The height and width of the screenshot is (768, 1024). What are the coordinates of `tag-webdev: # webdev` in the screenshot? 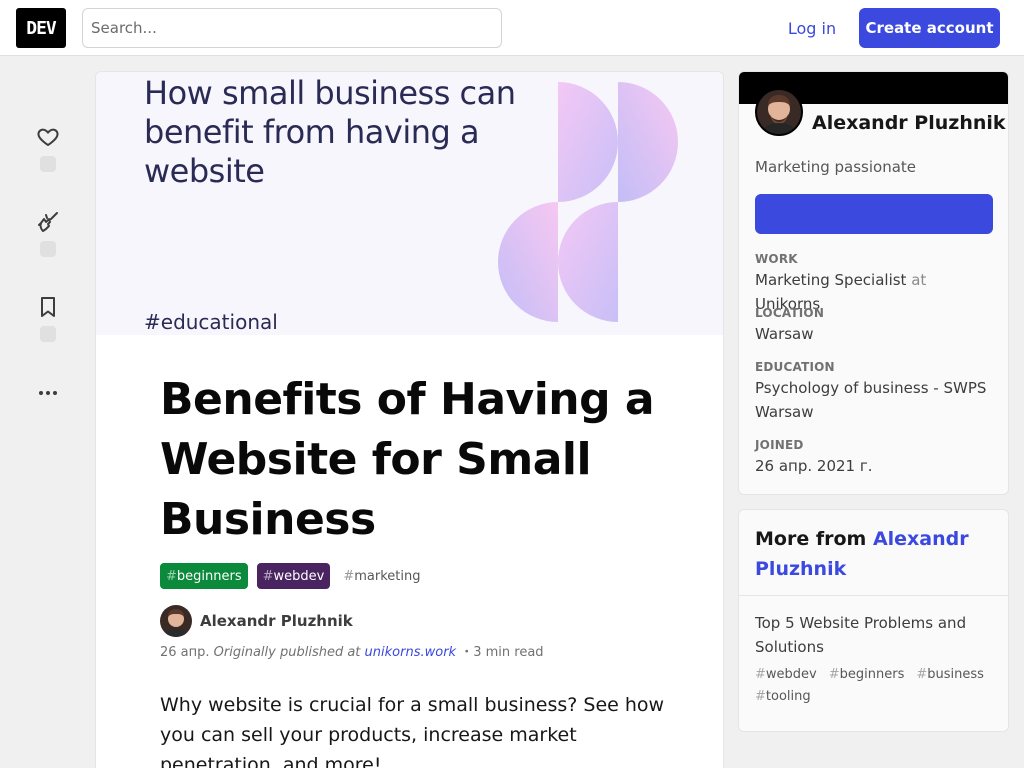 It's located at (293, 576).